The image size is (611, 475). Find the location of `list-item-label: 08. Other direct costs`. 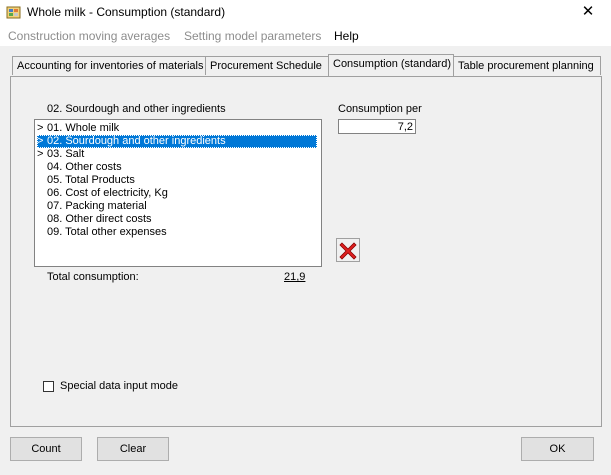

list-item-label: 08. Other direct costs is located at coordinates (99, 219).